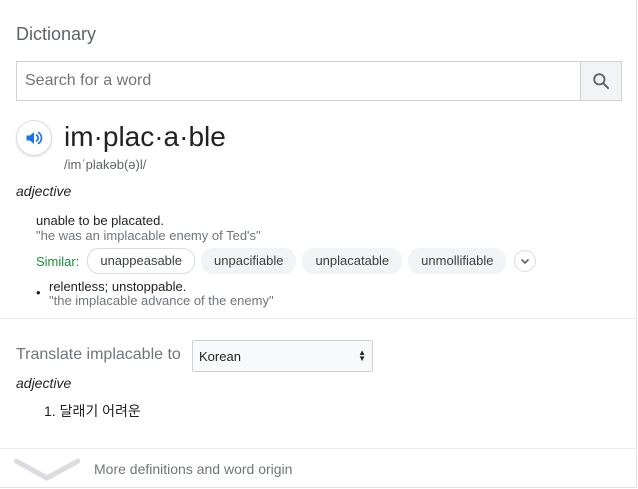  I want to click on similar-chip: unplacatable, so click(352, 261).